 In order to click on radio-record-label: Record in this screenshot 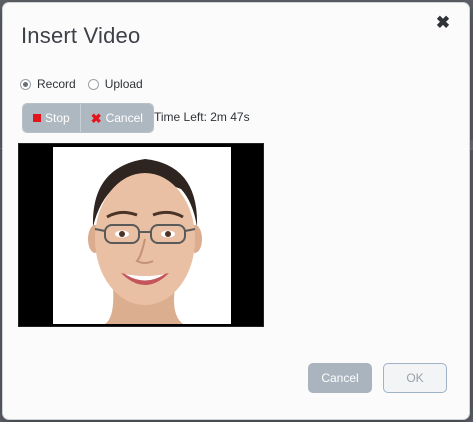, I will do `click(56, 84)`.